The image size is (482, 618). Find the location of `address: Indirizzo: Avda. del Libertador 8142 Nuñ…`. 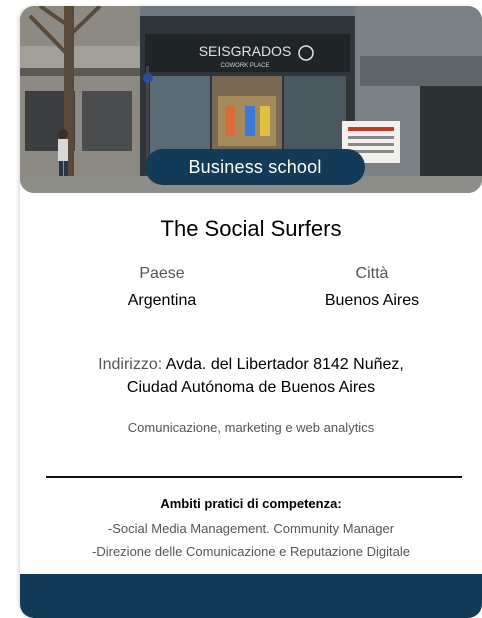

address: Indirizzo: Avda. del Libertador 8142 Nuñ… is located at coordinates (251, 376).